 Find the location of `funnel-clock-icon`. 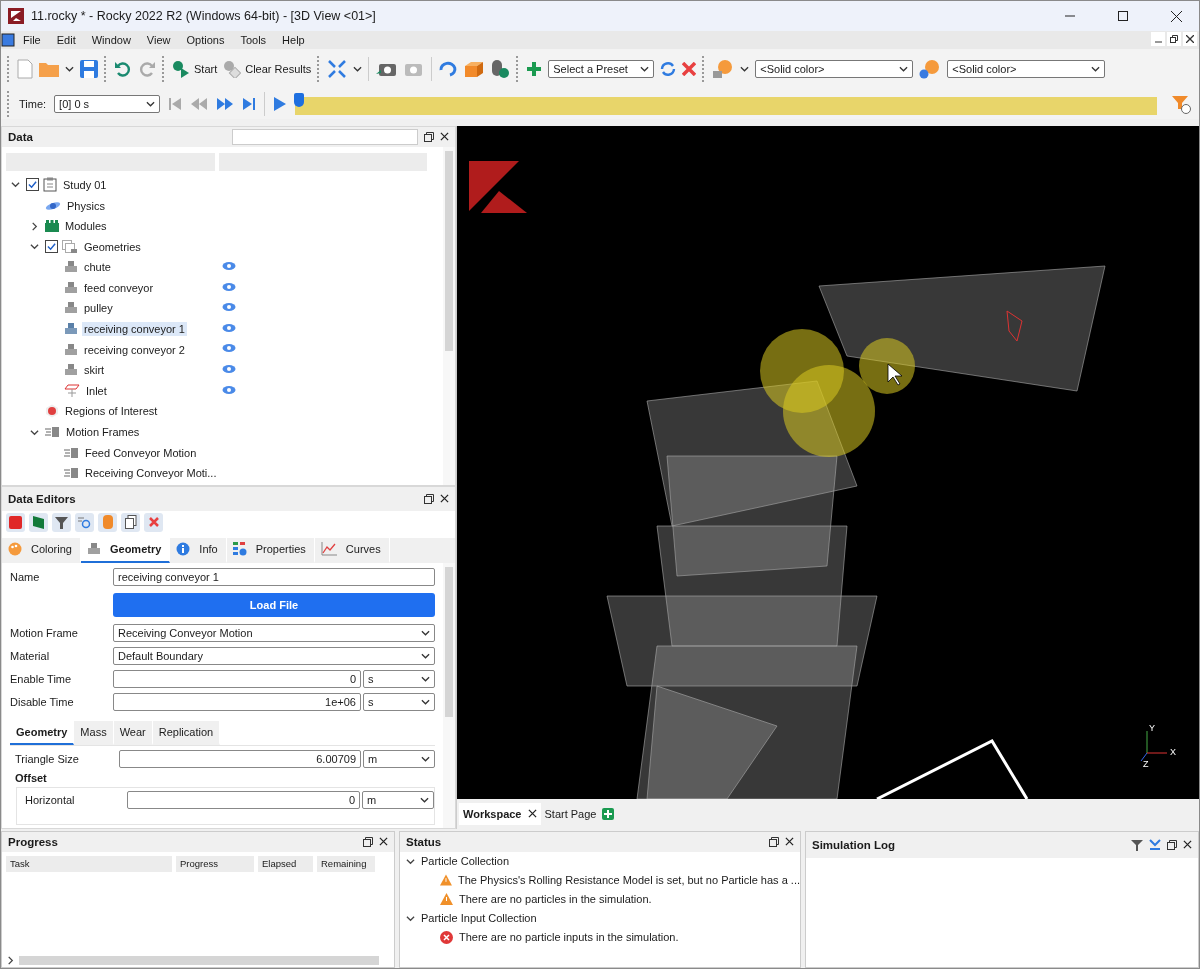

funnel-clock-icon is located at coordinates (1181, 103).